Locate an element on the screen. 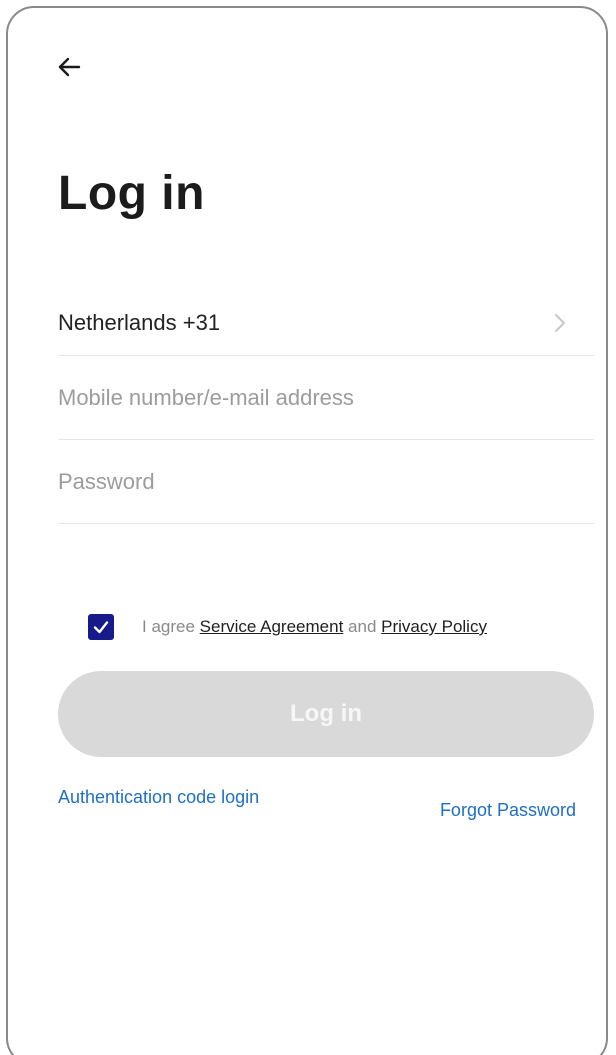 Image resolution: width=616 pixels, height=1055 pixels. country-selector: Netherlands +31 is located at coordinates (326, 323).